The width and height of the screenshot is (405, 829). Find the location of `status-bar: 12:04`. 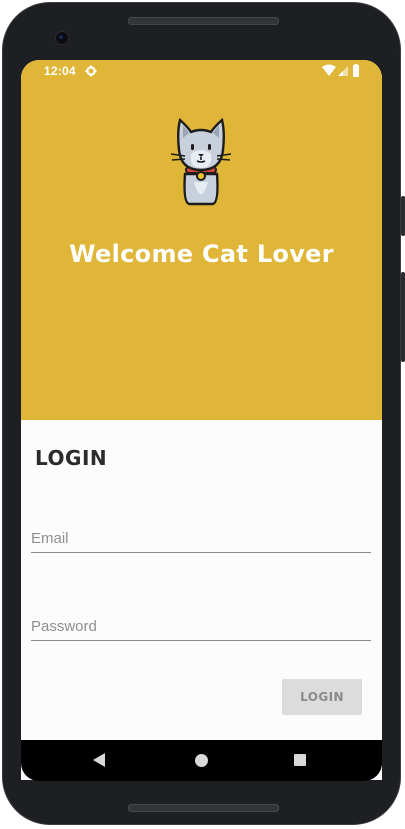

status-bar: 12:04 is located at coordinates (201, 71).